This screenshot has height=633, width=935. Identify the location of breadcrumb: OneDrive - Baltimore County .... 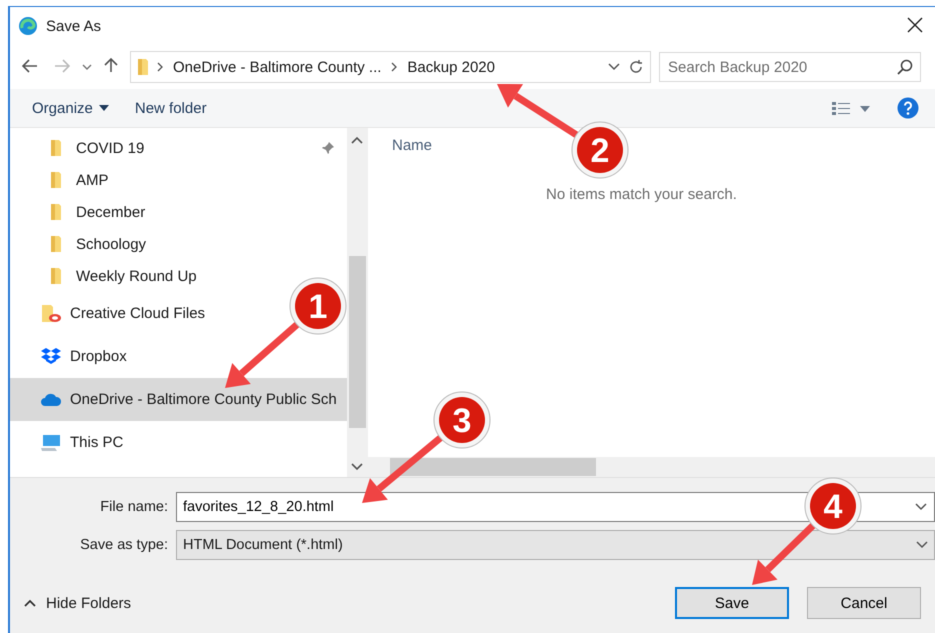
(277, 67).